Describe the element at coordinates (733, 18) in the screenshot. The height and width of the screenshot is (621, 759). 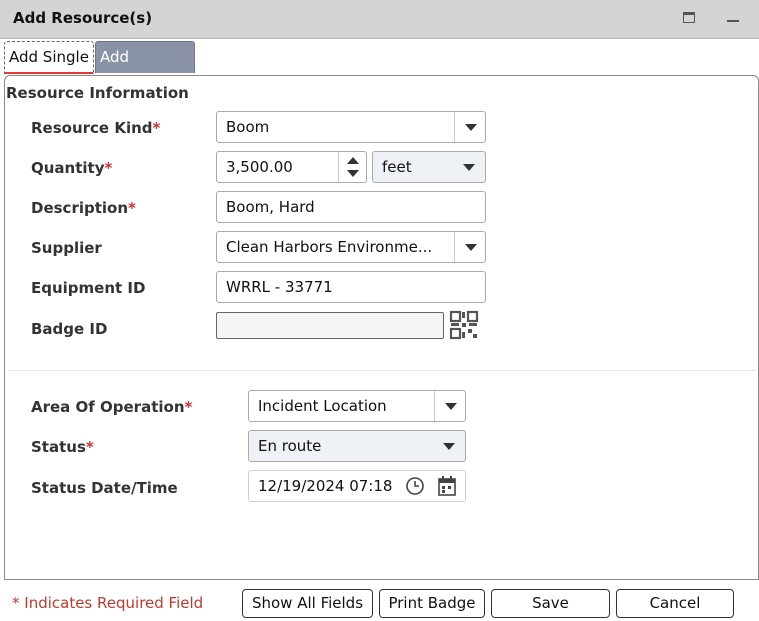
I see `minimize-icon` at that location.